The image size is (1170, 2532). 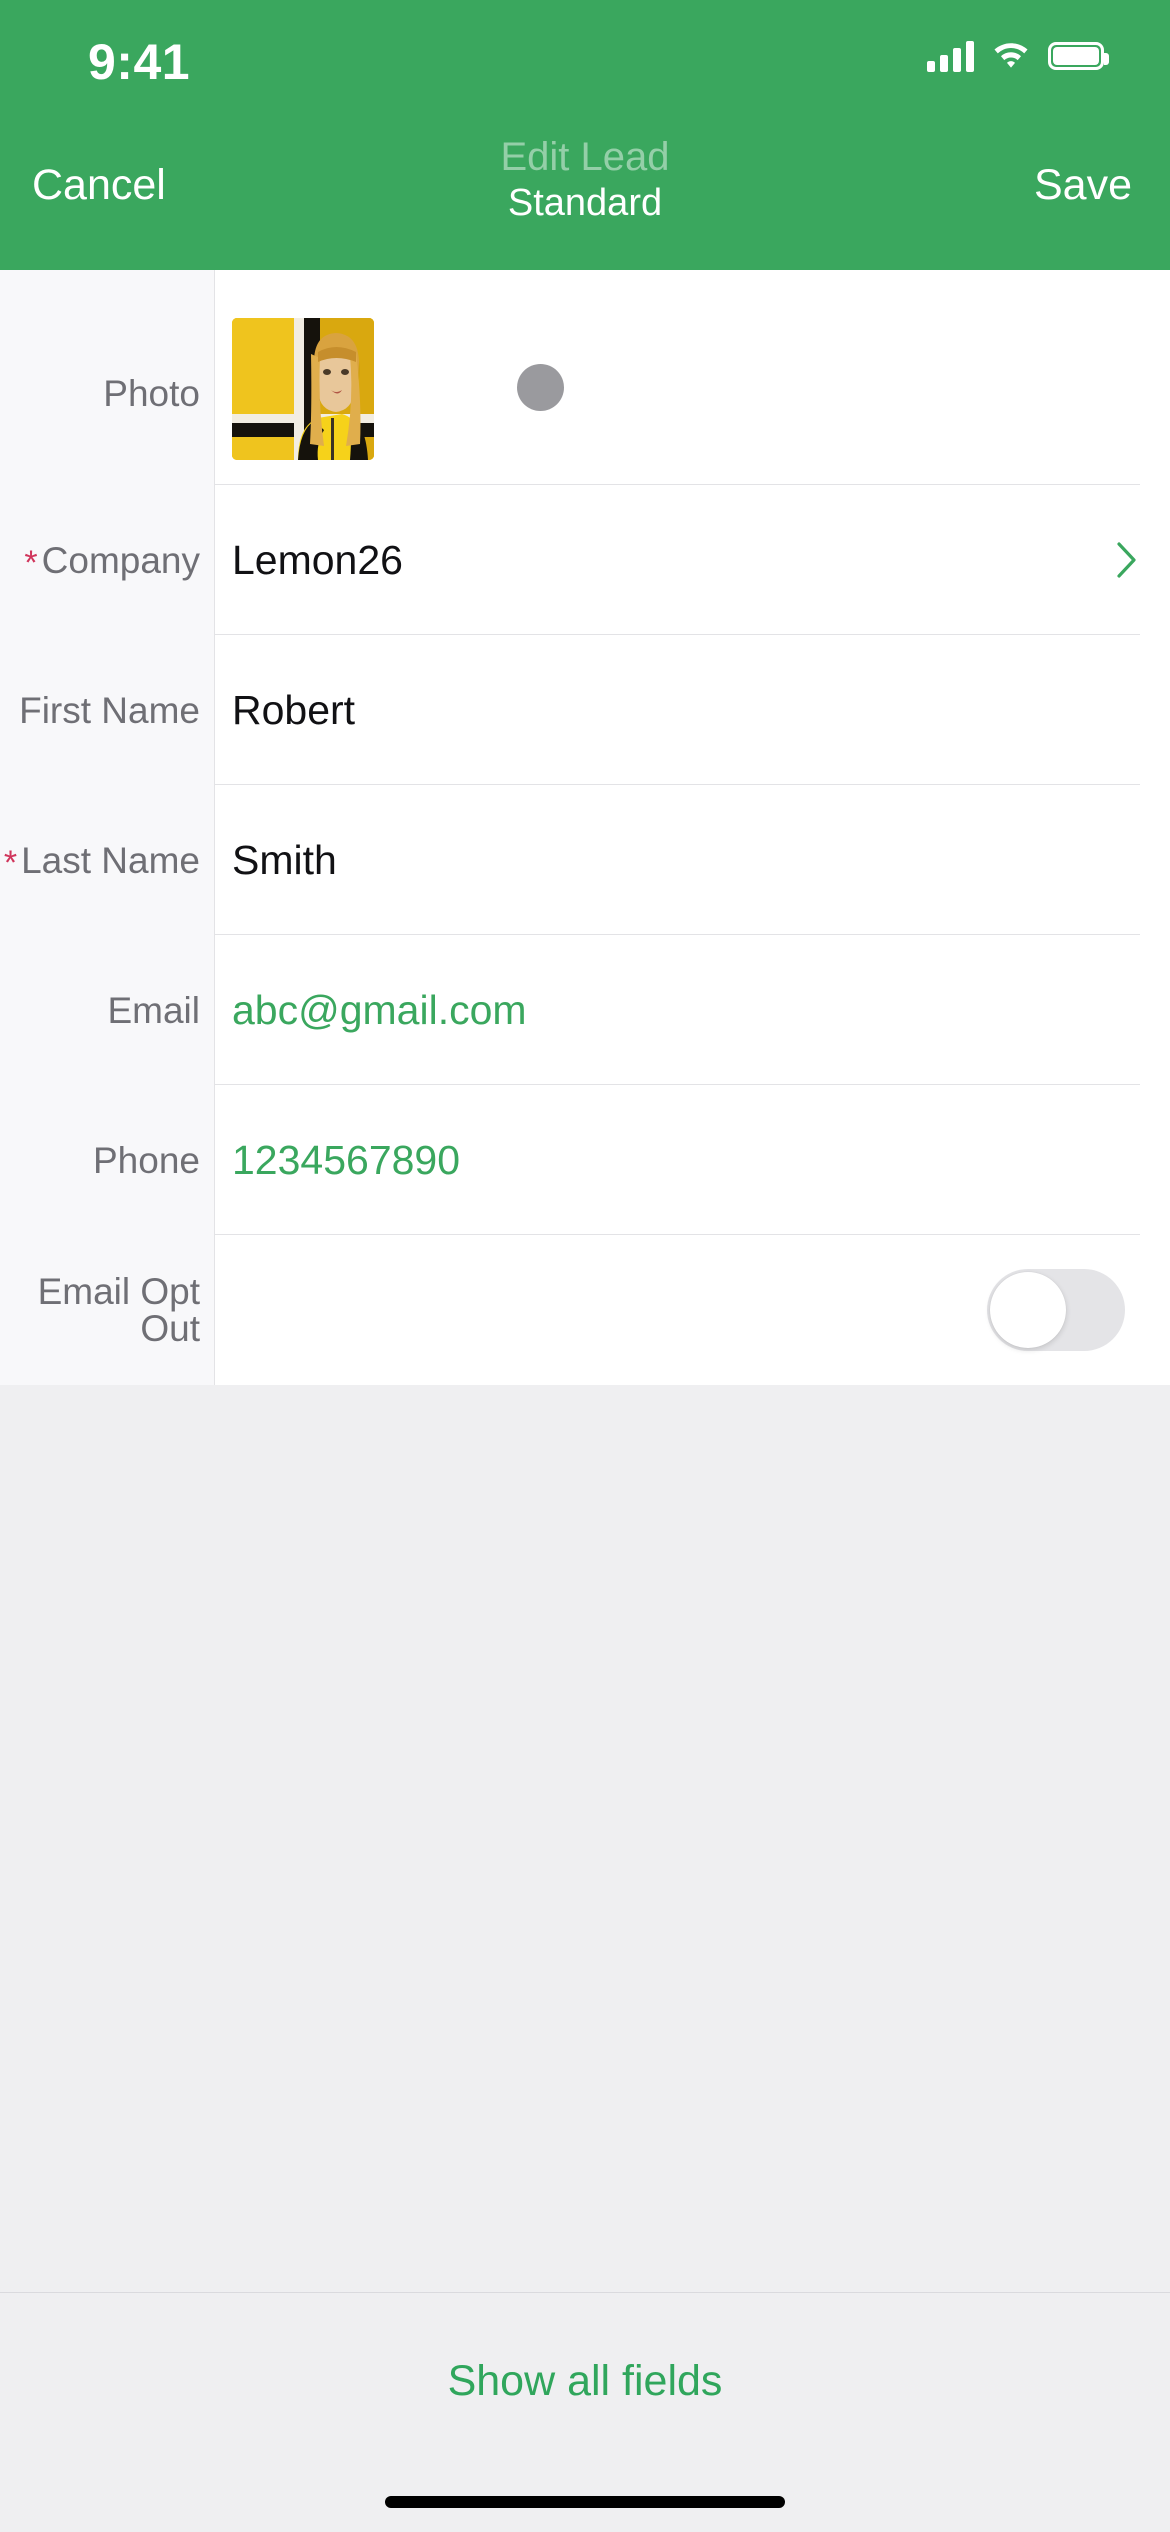 I want to click on page-subtitle: Standard, so click(x=585, y=203).